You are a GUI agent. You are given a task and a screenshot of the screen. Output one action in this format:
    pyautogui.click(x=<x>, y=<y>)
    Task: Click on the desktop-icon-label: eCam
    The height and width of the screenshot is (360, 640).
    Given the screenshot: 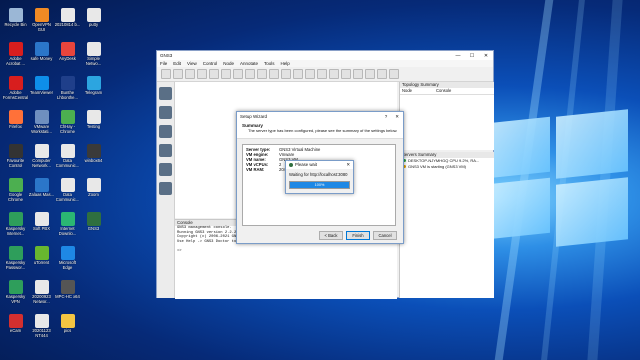 What is the action you would take?
    pyautogui.click(x=15, y=330)
    